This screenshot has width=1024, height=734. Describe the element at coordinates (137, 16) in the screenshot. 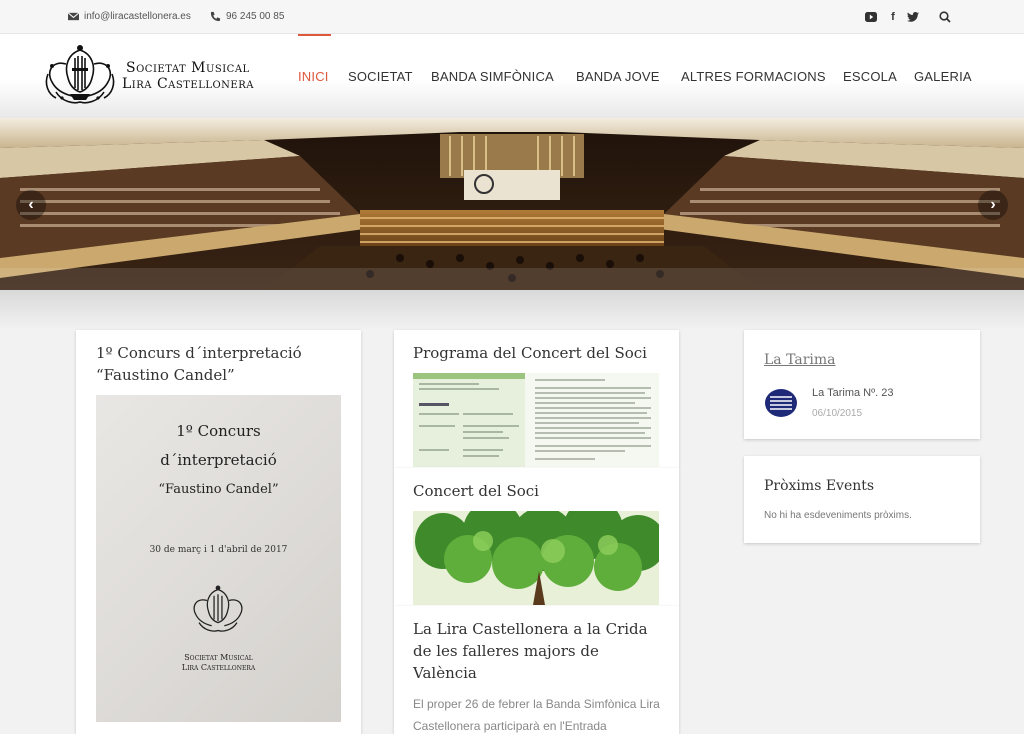

I see `email-text: info@liracastellonera.es` at that location.